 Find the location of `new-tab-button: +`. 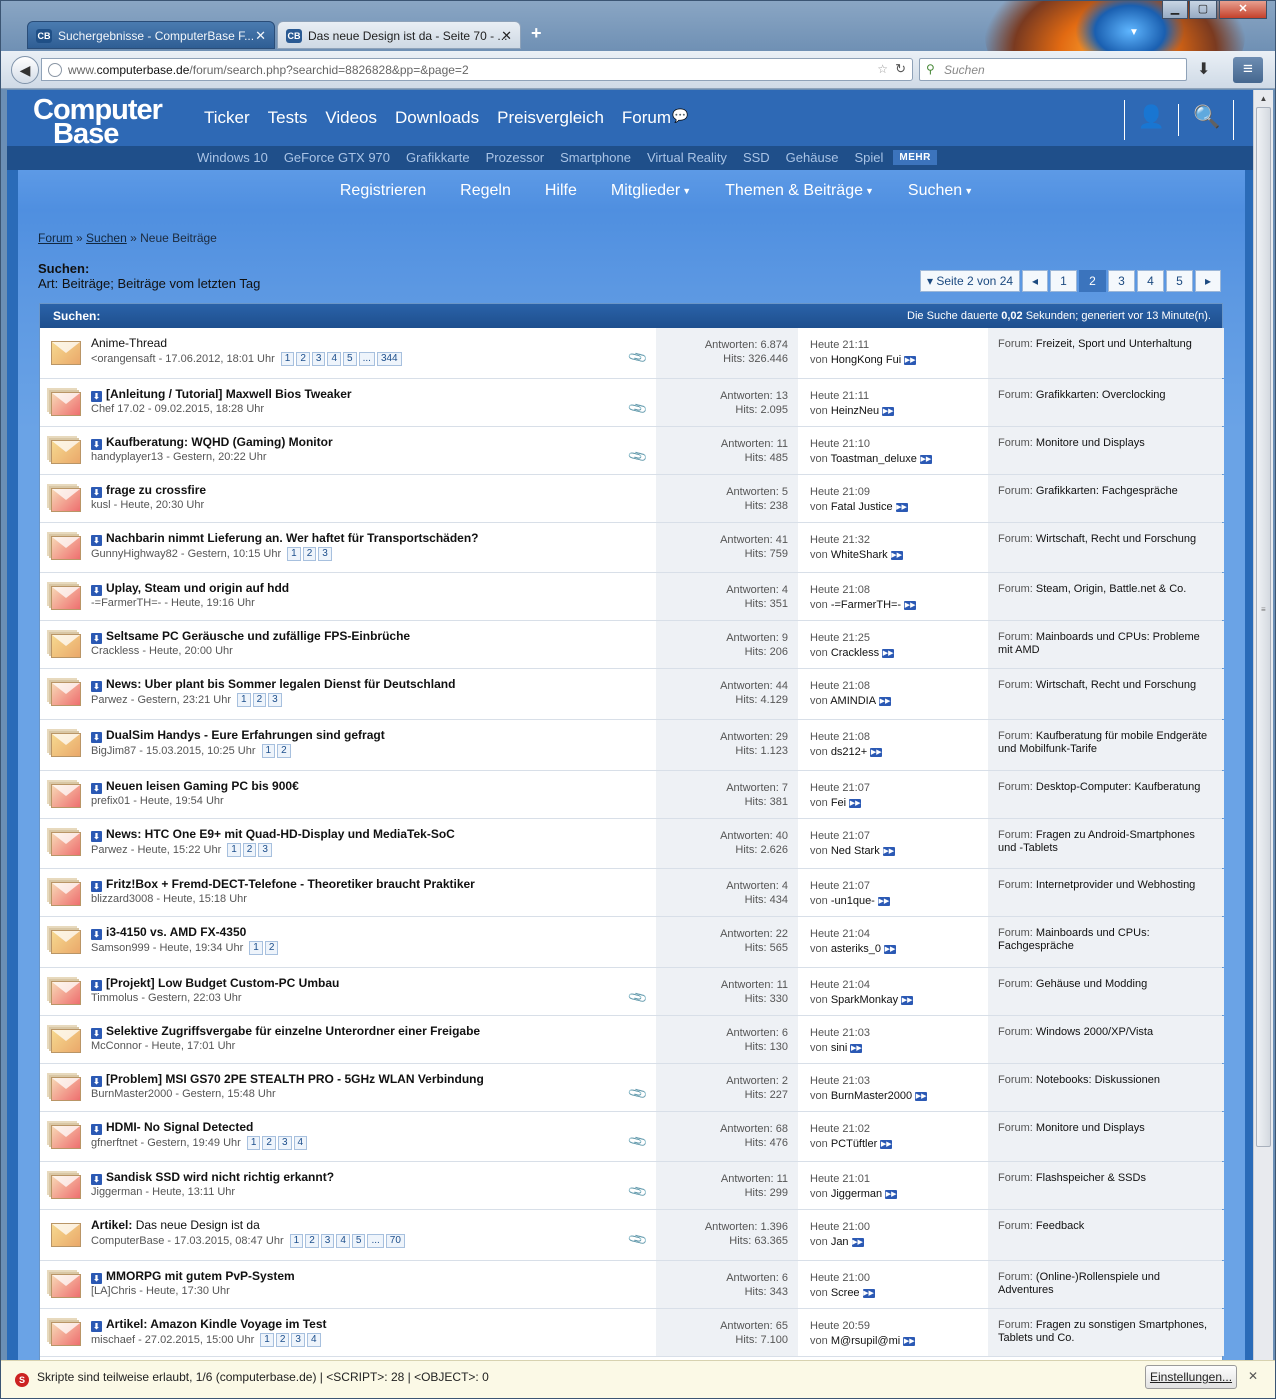

new-tab-button: + is located at coordinates (536, 33).